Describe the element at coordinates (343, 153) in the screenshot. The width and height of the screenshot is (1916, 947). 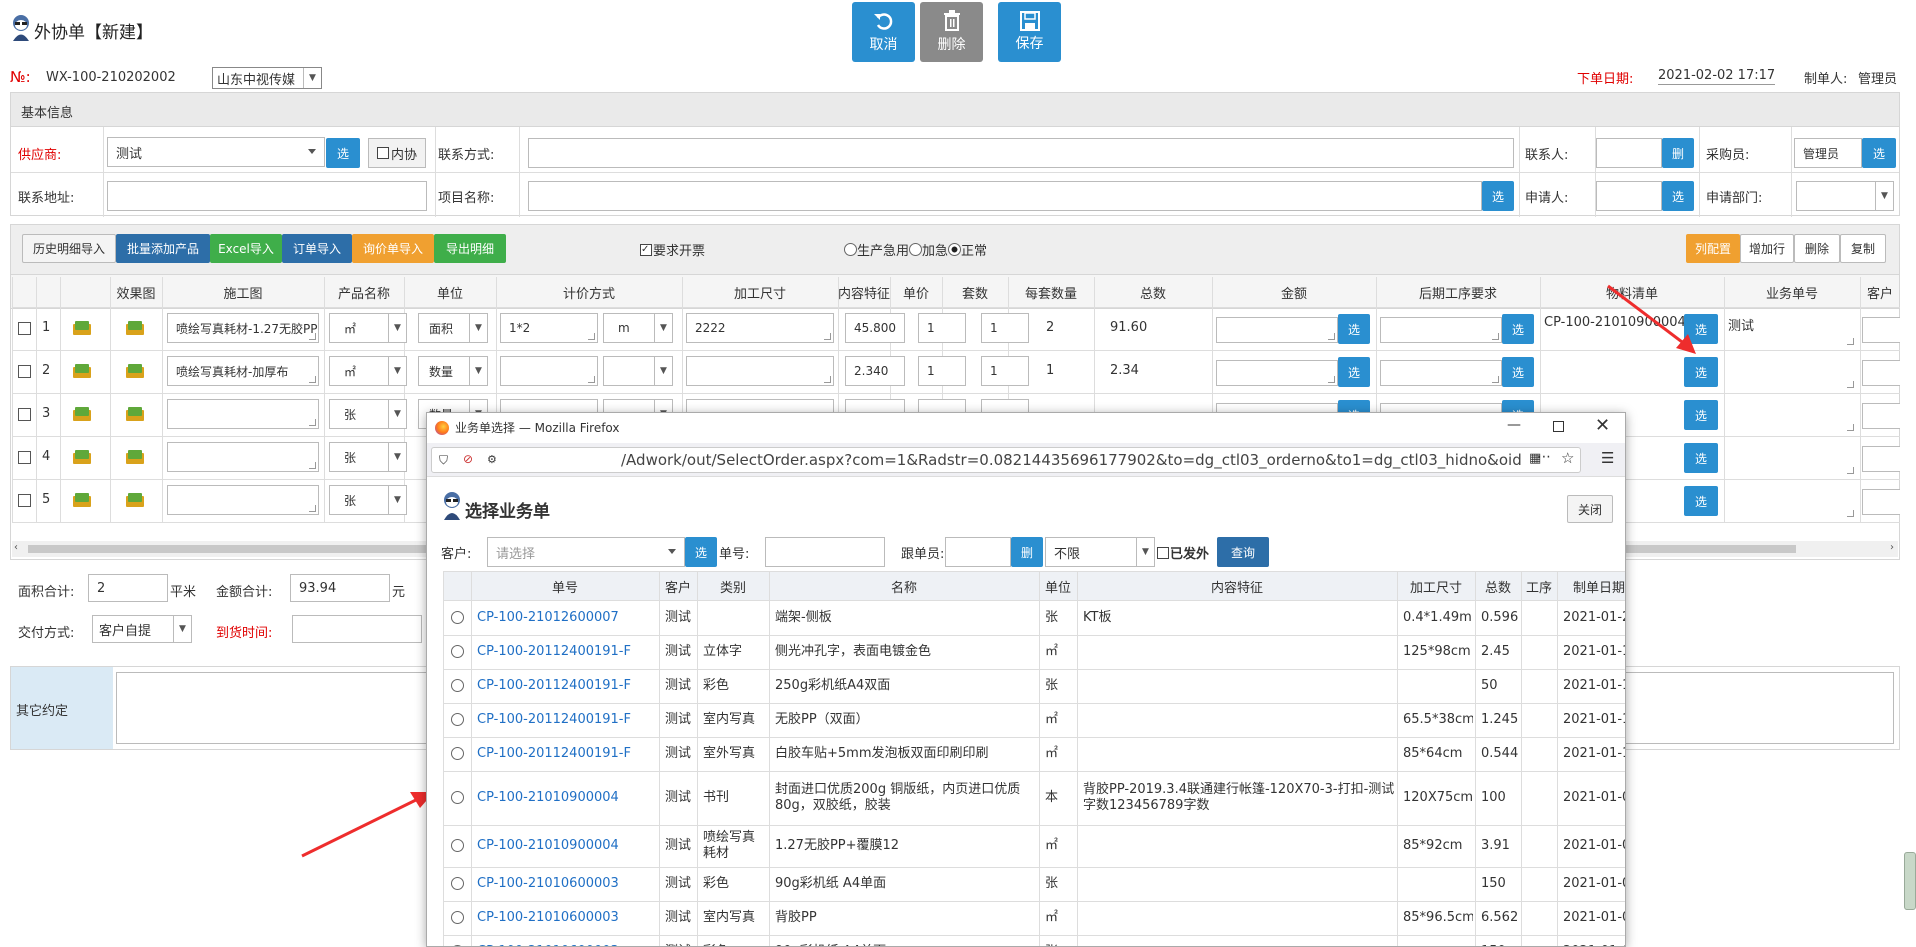
I see `supplier-choose-button: 选` at that location.